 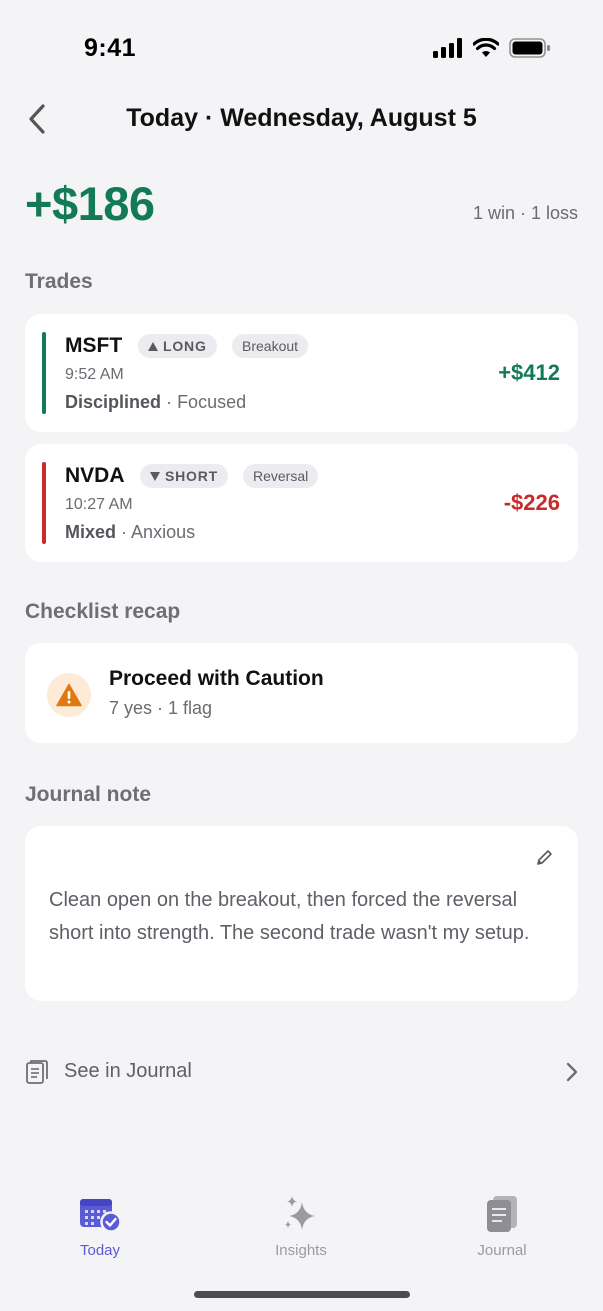 What do you see at coordinates (572, 1072) in the screenshot?
I see `chevron-right-icon` at bounding box center [572, 1072].